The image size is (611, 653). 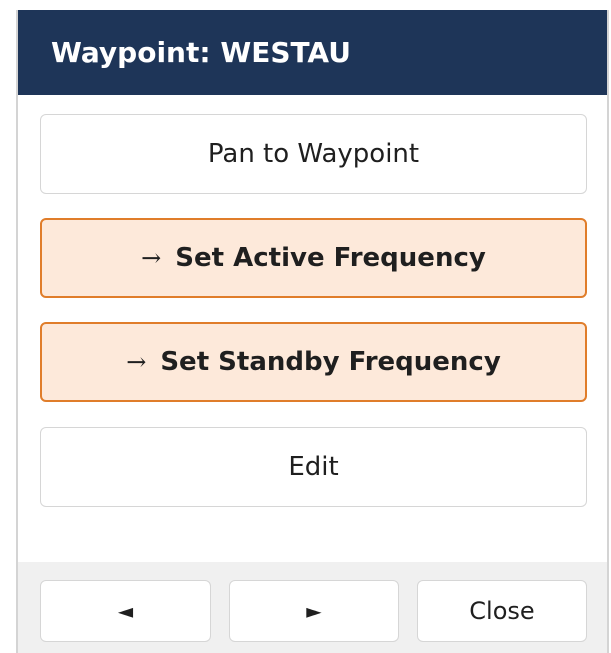 I want to click on previous-button: ◄, so click(x=125, y=611).